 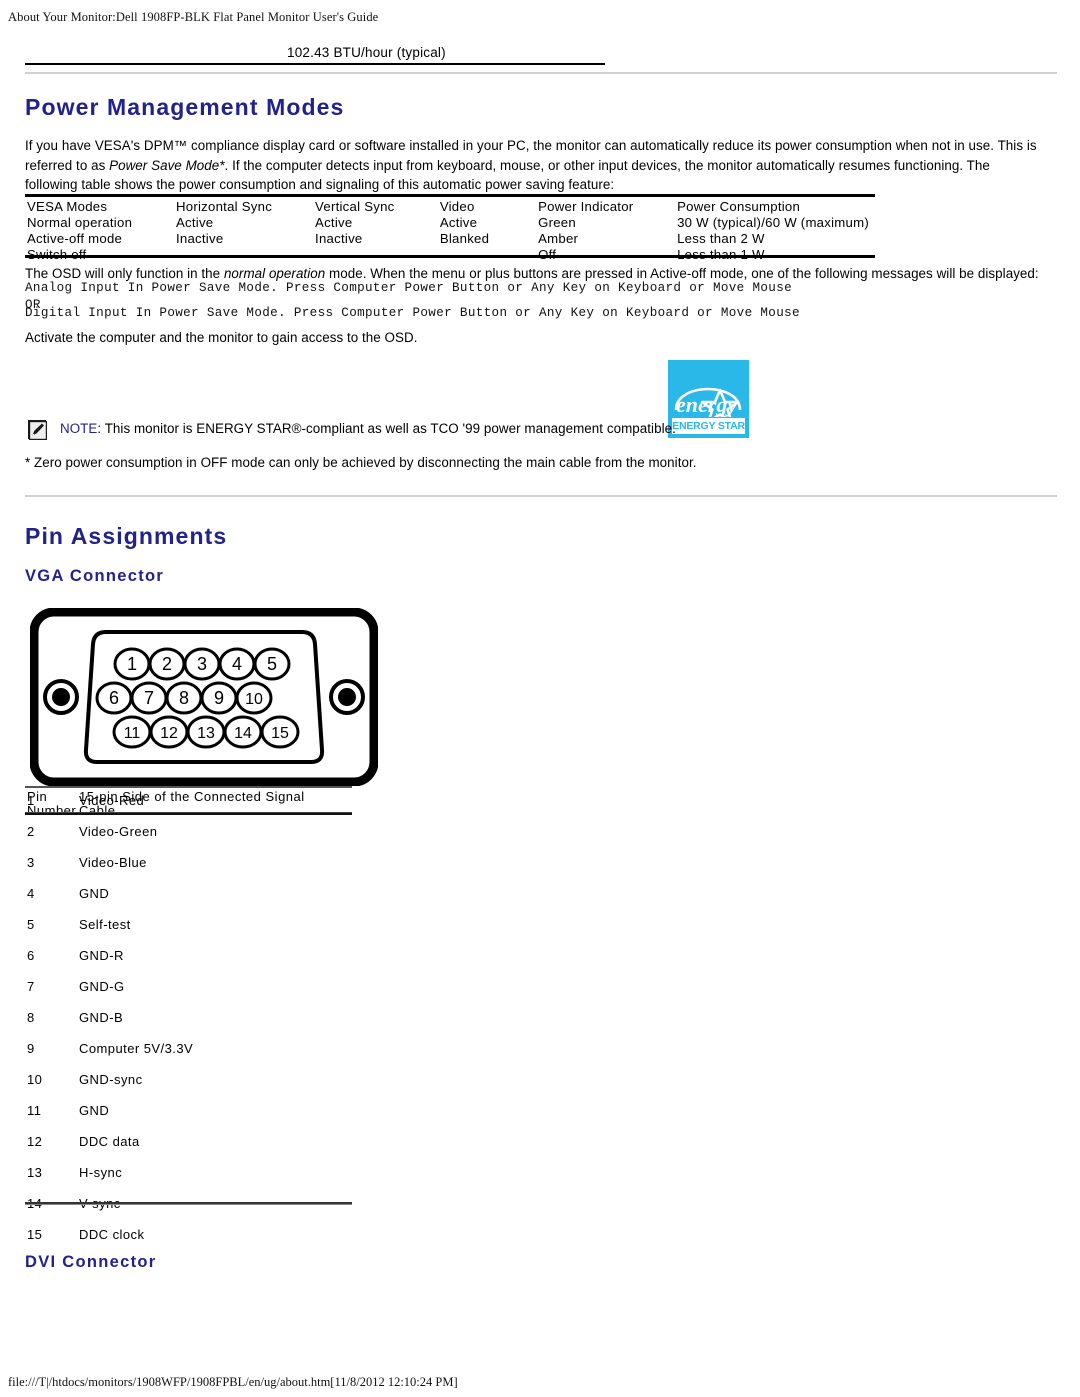 What do you see at coordinates (188, 803) in the screenshot?
I see `table-row: 1 Video-Red` at bounding box center [188, 803].